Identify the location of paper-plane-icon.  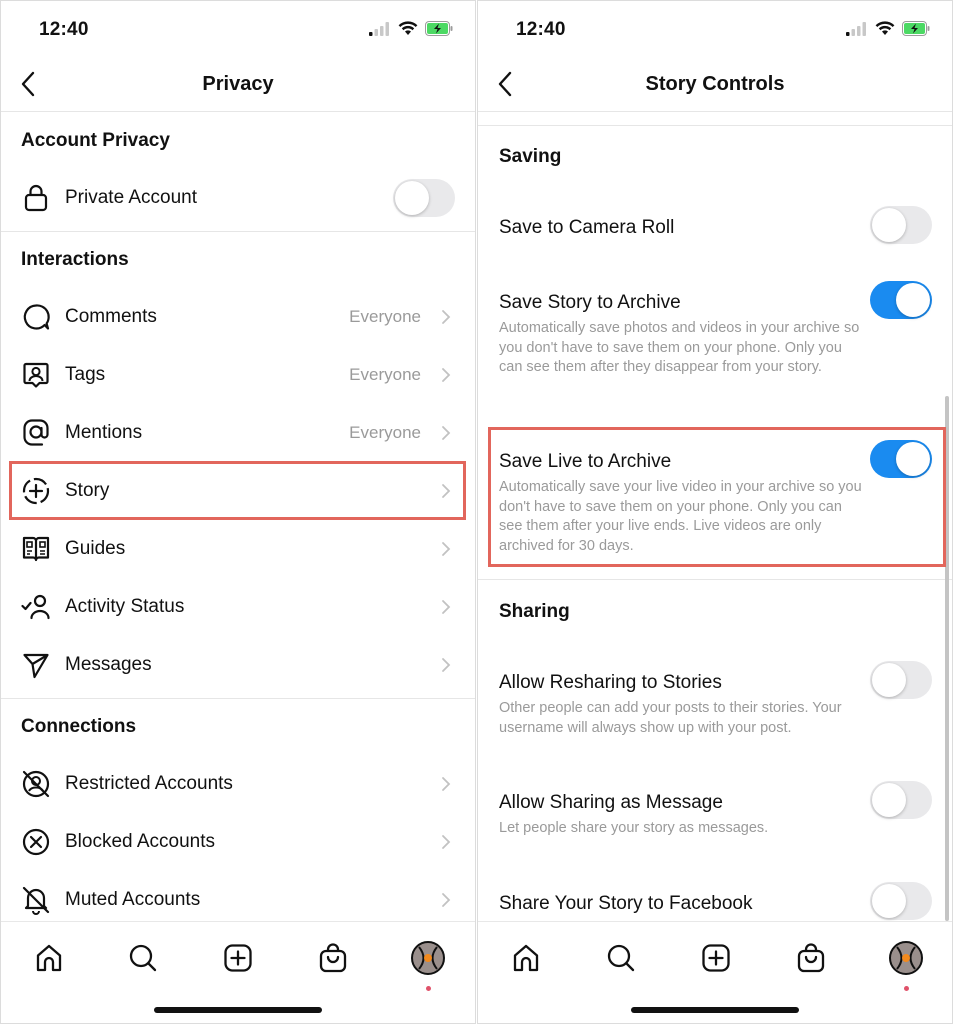
(36, 665).